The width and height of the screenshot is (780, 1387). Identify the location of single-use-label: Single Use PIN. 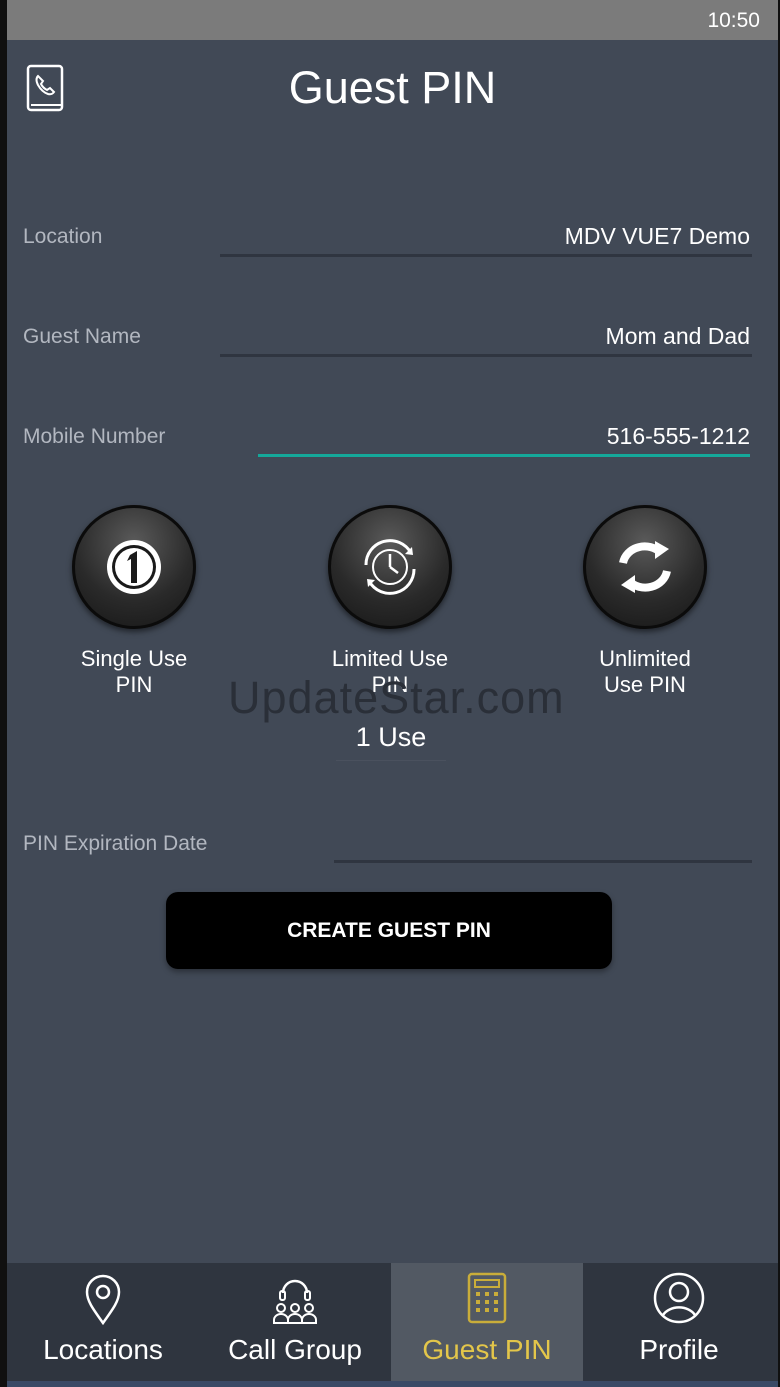
(134, 672).